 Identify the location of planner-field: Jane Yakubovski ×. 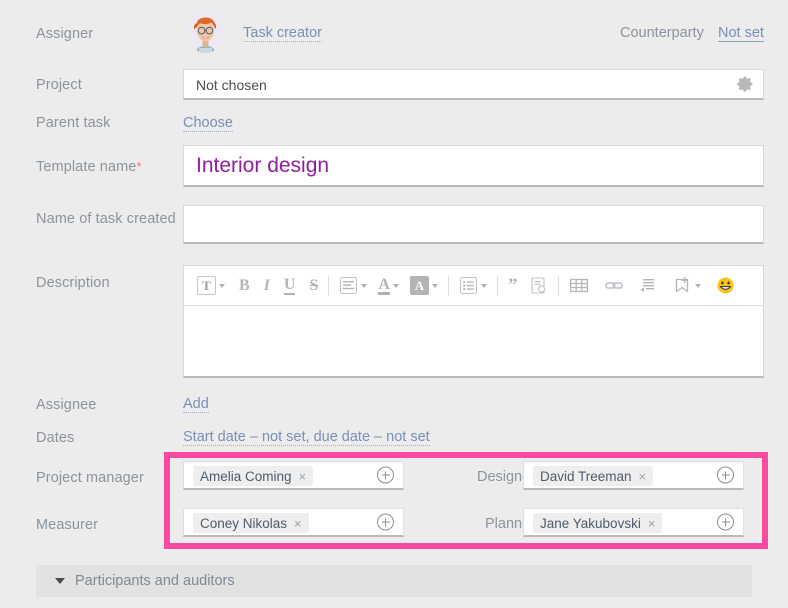
(633, 522).